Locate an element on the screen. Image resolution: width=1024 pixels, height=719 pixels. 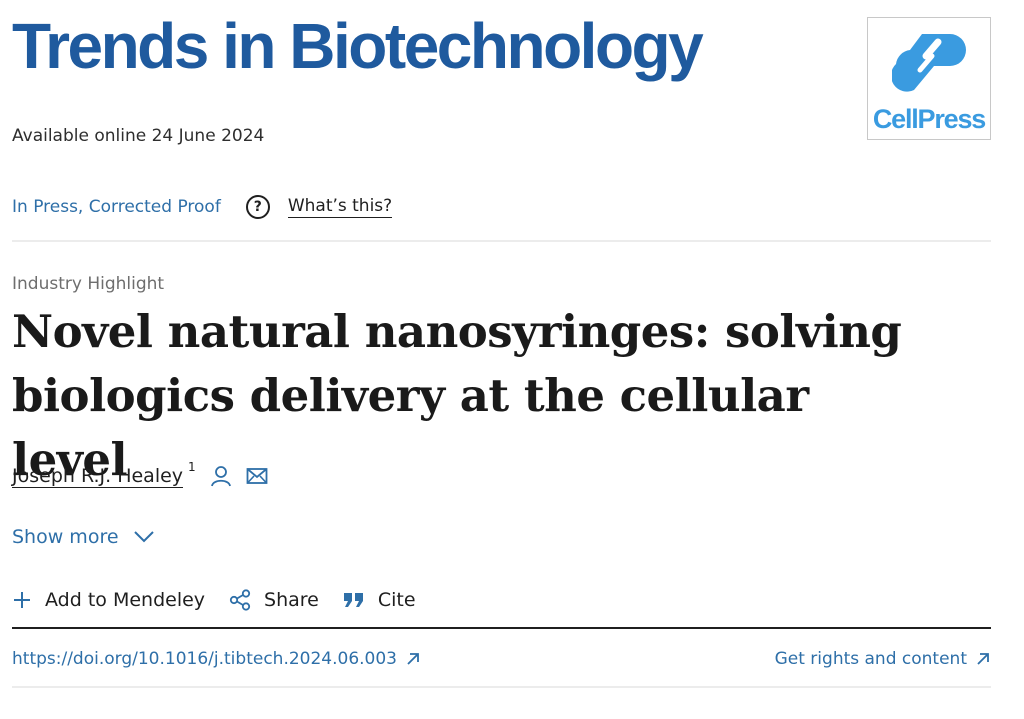
article-type-label: Industry Highlight is located at coordinates (88, 284).